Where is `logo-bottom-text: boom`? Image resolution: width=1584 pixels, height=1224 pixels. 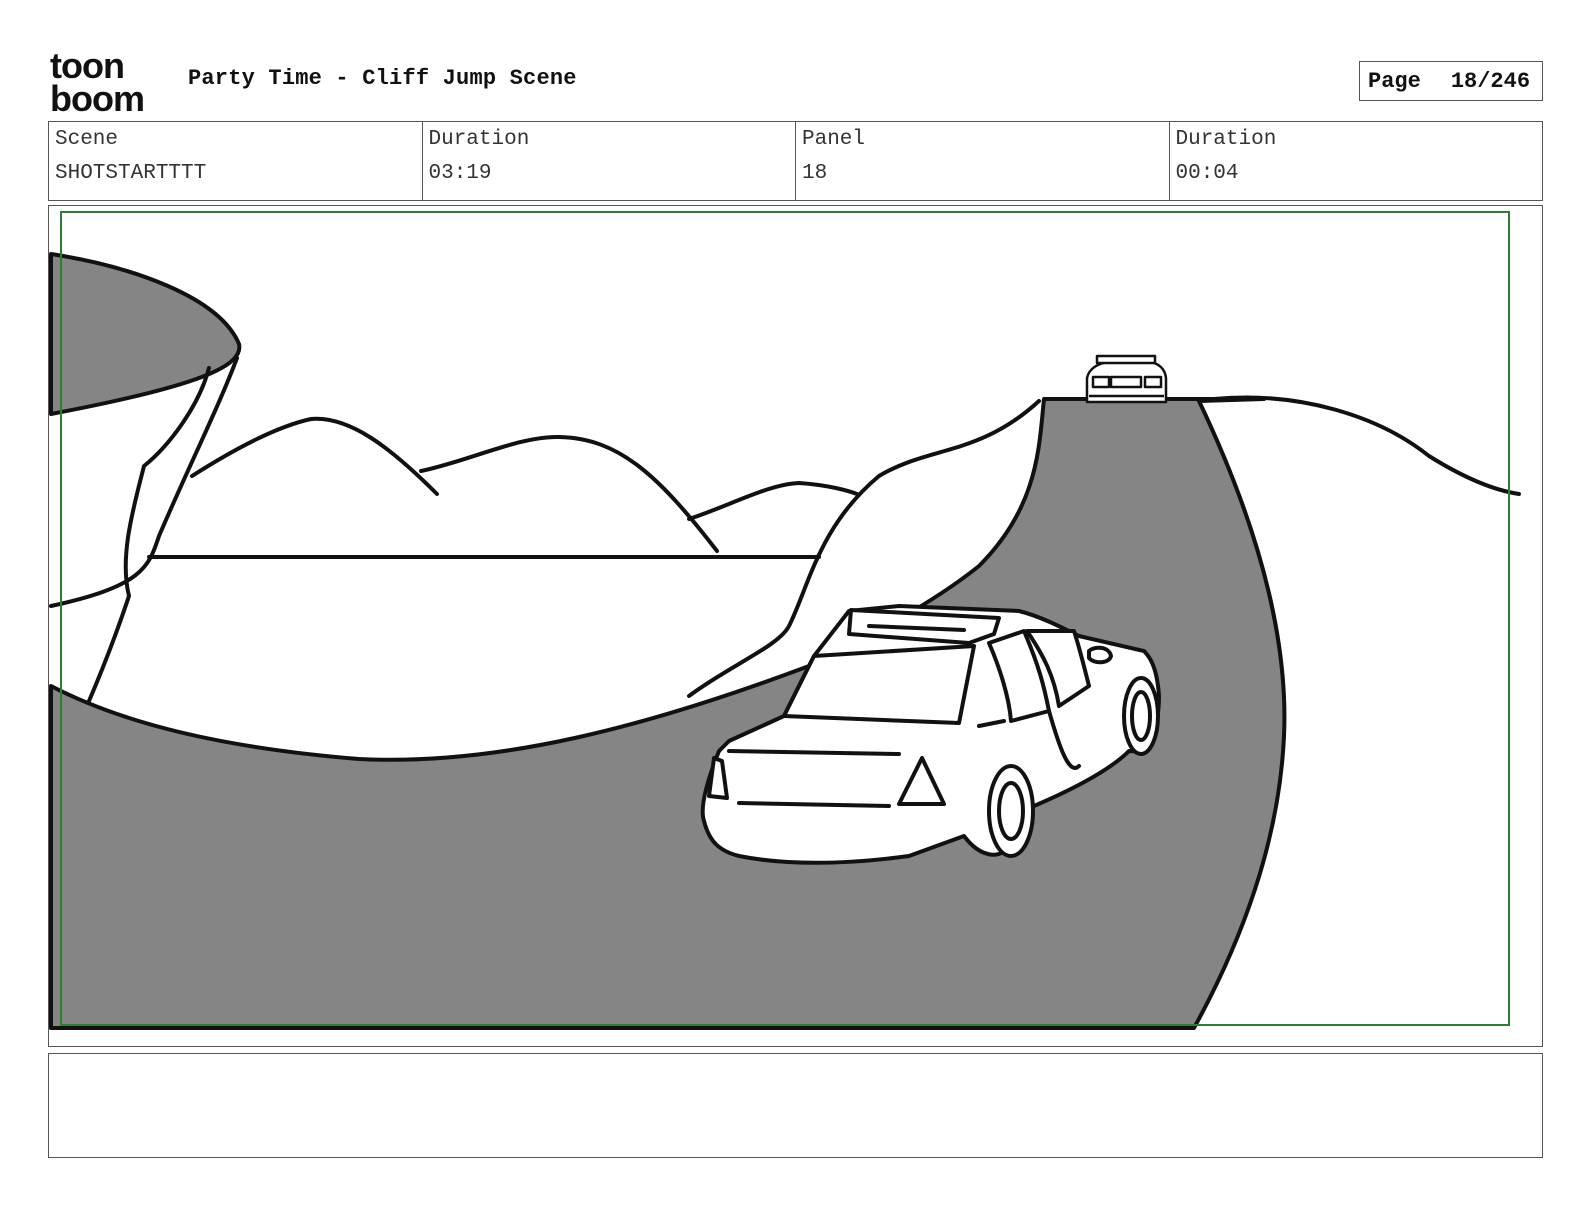
logo-bottom-text: boom is located at coordinates (97, 96).